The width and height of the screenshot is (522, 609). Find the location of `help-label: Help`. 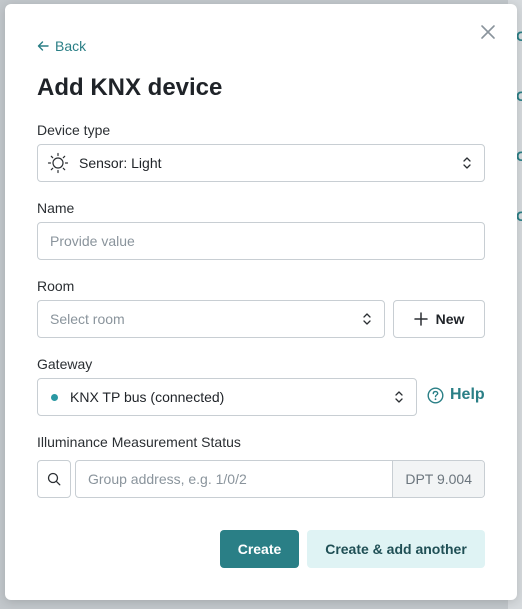

help-label: Help is located at coordinates (467, 394).